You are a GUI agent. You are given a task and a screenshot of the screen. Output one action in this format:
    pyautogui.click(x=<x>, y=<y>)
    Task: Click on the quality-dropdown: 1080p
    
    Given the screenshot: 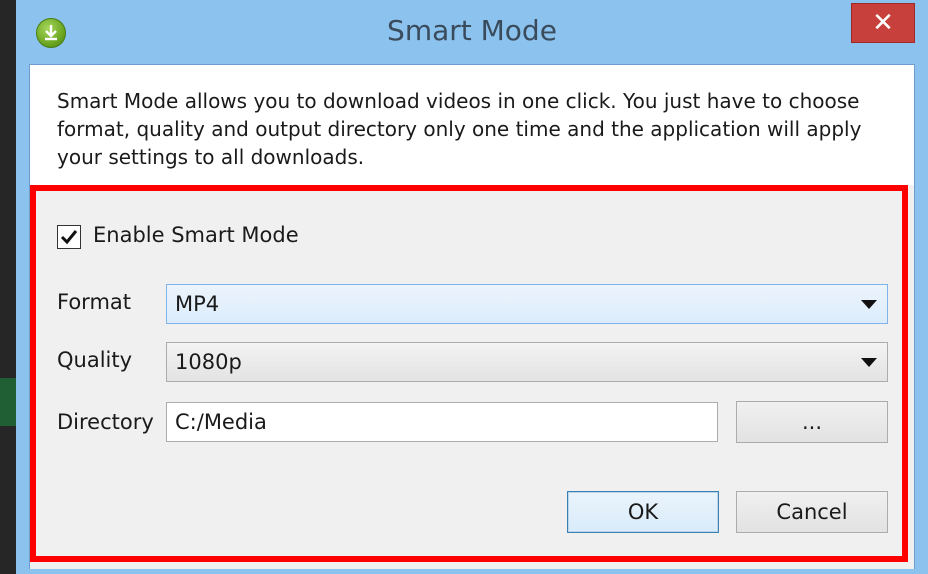 What is the action you would take?
    pyautogui.click(x=527, y=362)
    